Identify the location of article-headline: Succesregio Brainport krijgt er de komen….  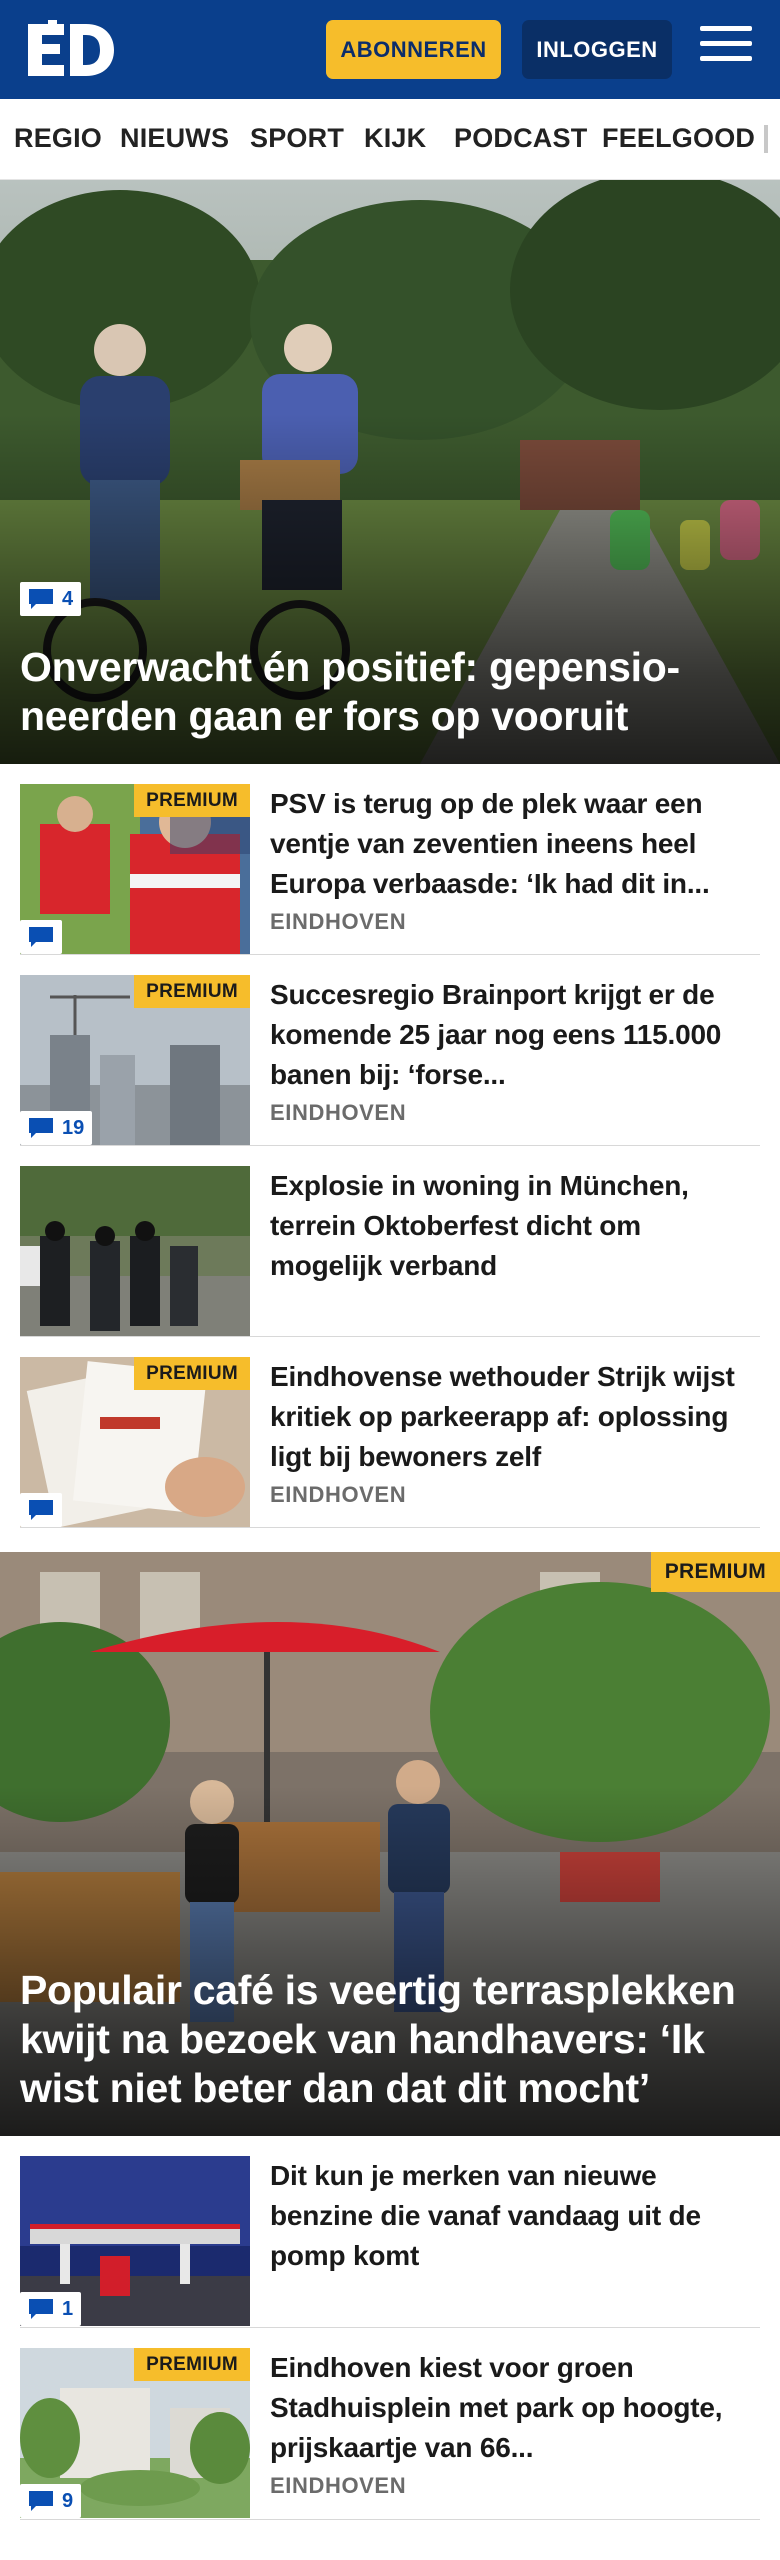
(510, 1035).